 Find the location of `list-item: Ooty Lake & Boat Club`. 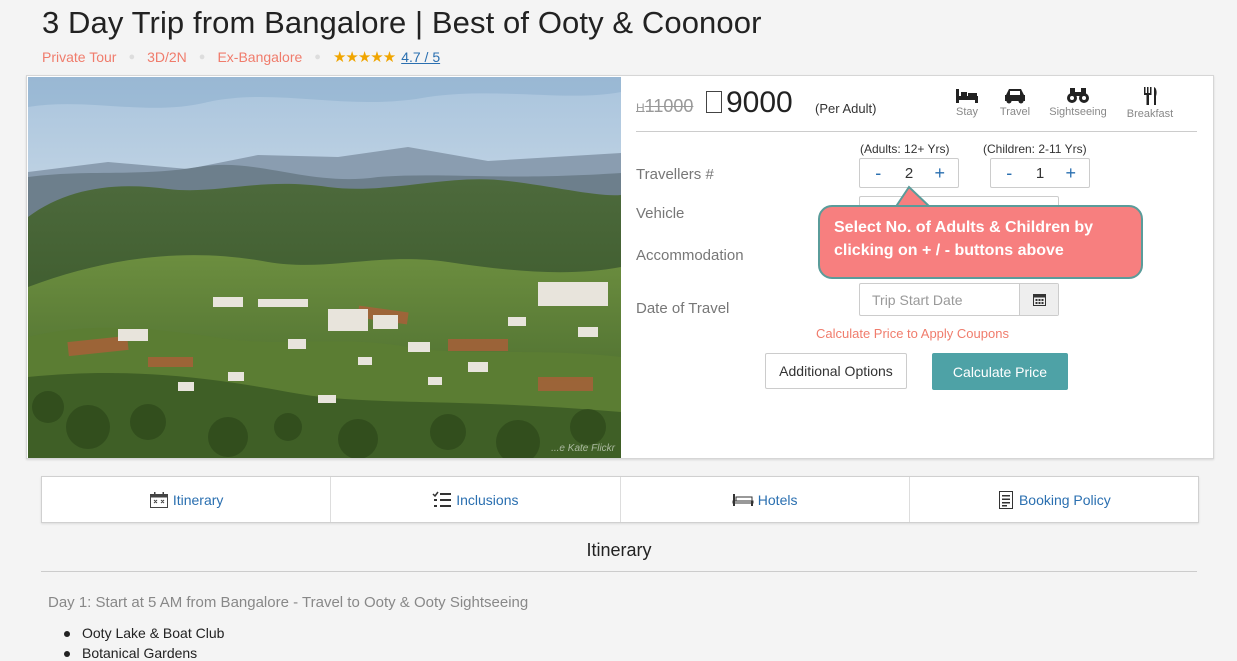

list-item: Ooty Lake & Boat Club is located at coordinates (143, 633).